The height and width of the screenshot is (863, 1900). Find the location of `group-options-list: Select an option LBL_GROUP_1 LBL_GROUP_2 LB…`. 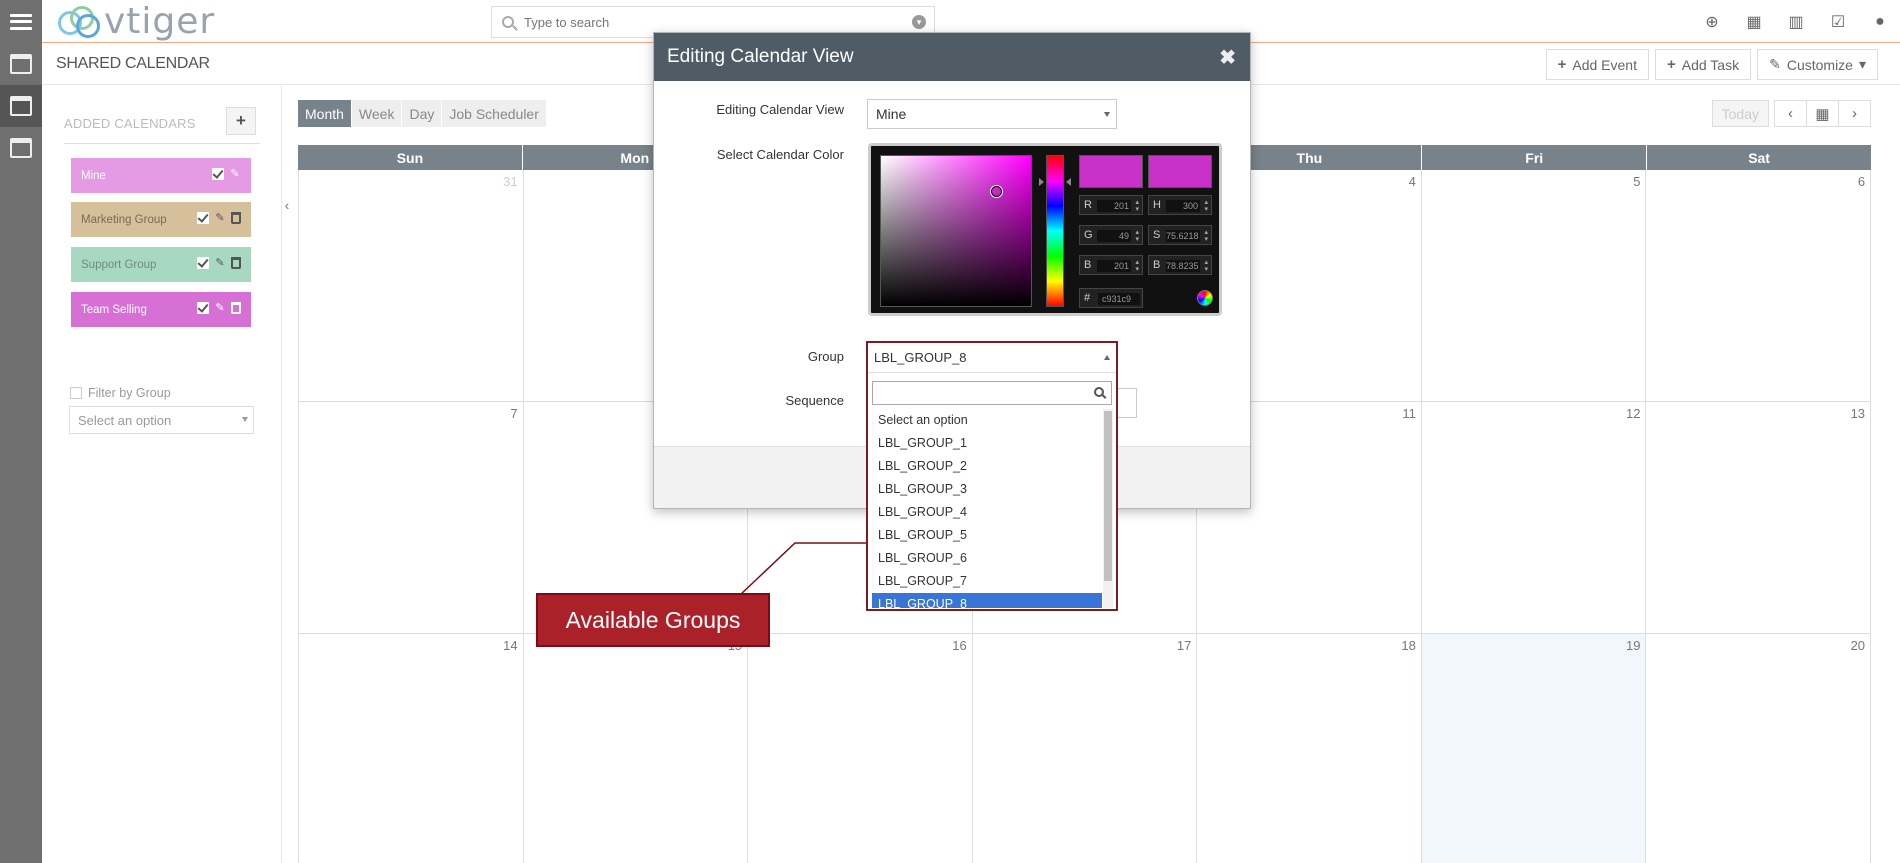

group-options-list: Select an option LBL_GROUP_1 LBL_GROUP_2 LB… is located at coordinates (987, 508).